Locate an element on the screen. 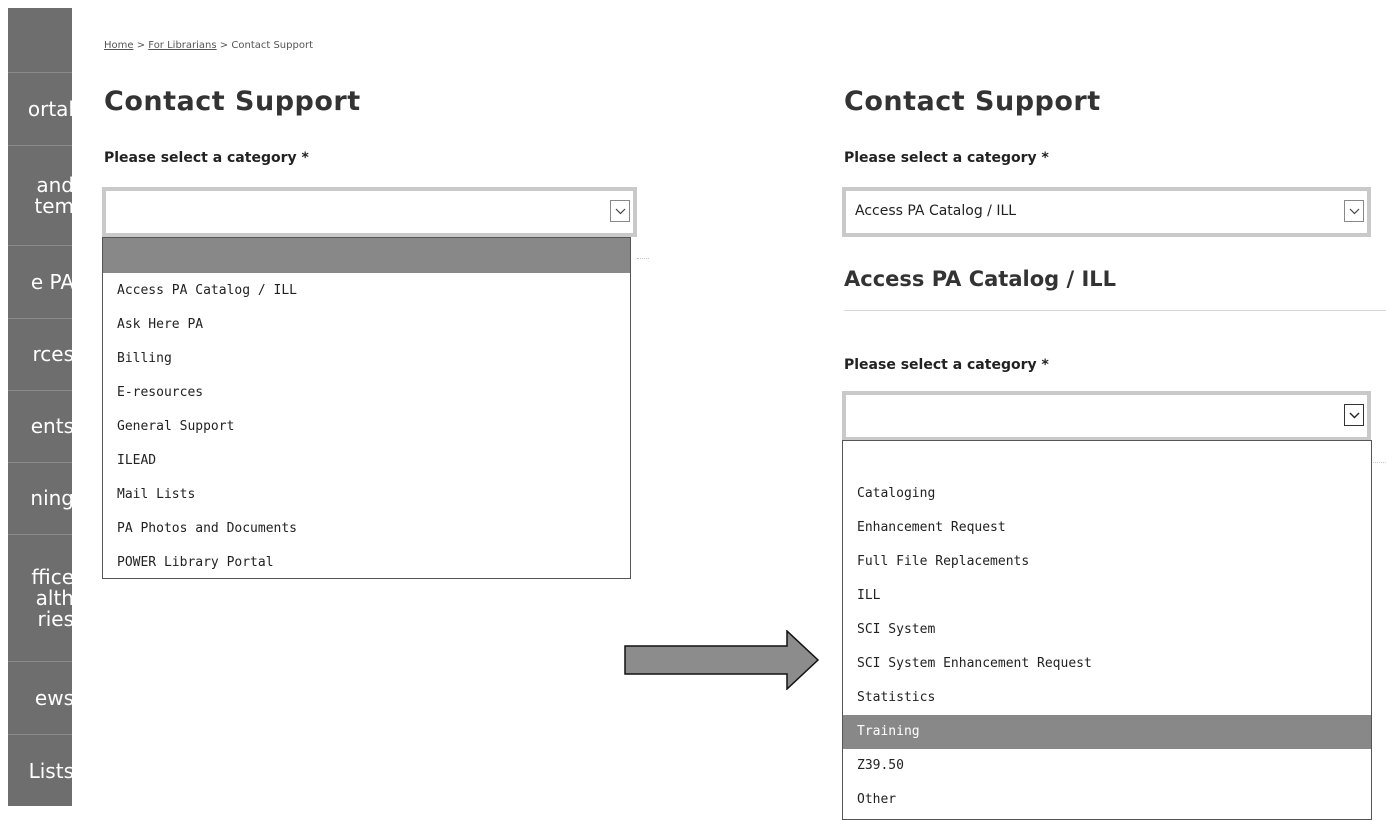 This screenshot has width=1386, height=820. dropdown-option: SCI System is located at coordinates (1107, 630).